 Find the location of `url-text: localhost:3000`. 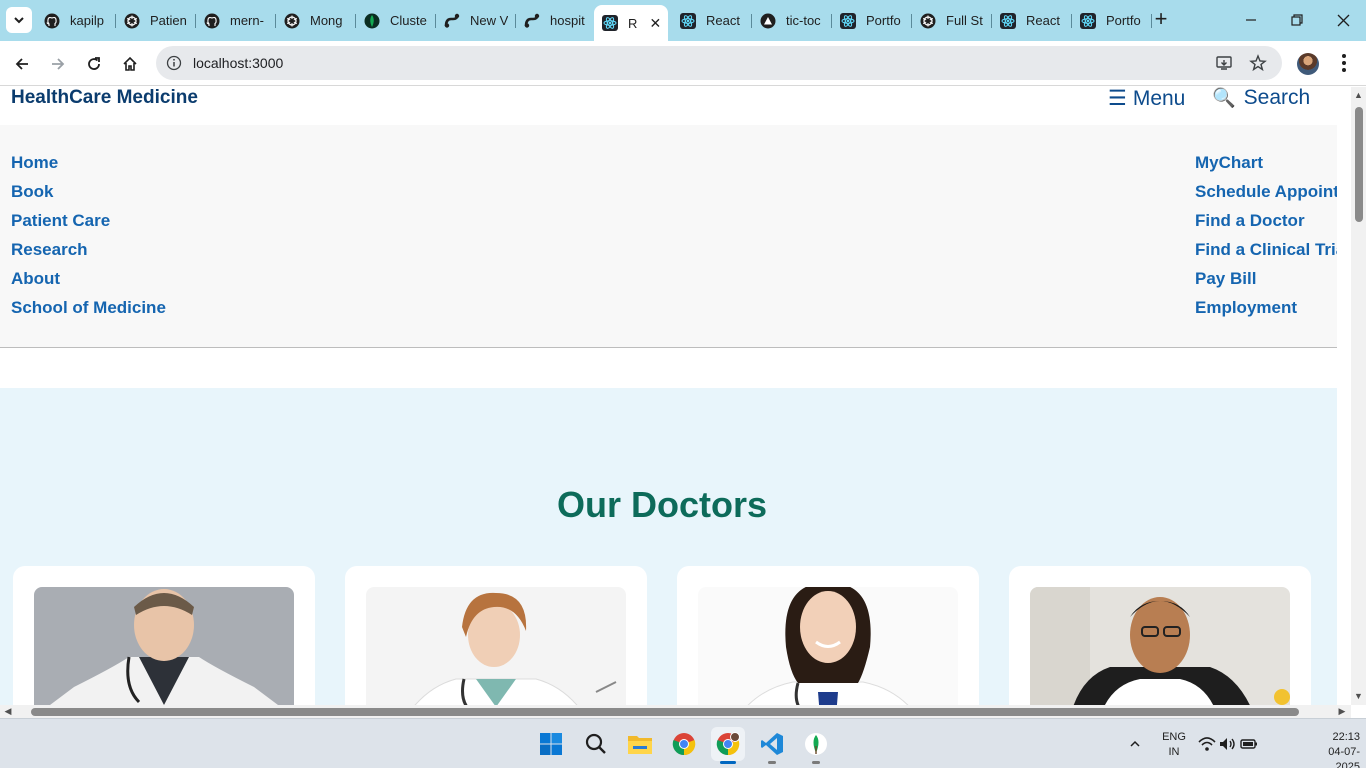

url-text: localhost:3000 is located at coordinates (238, 63).